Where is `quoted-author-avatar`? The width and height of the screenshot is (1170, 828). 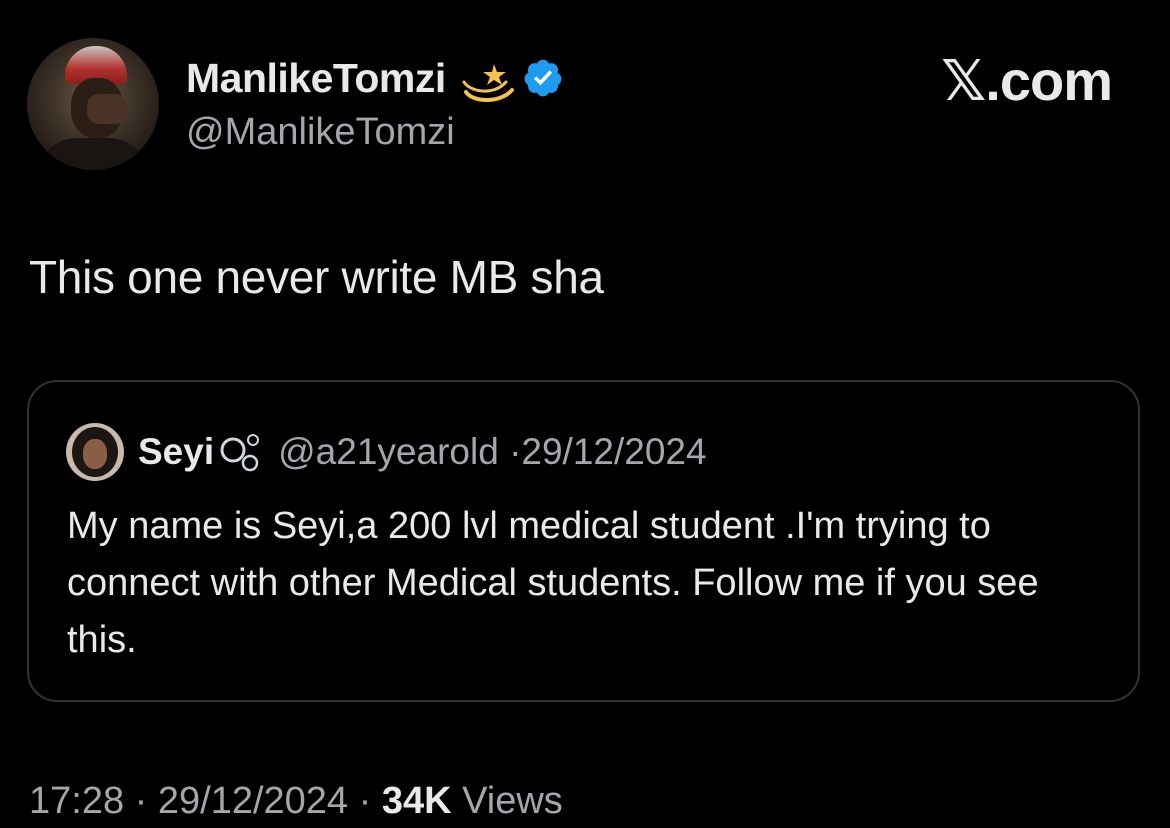
quoted-author-avatar is located at coordinates (95, 452).